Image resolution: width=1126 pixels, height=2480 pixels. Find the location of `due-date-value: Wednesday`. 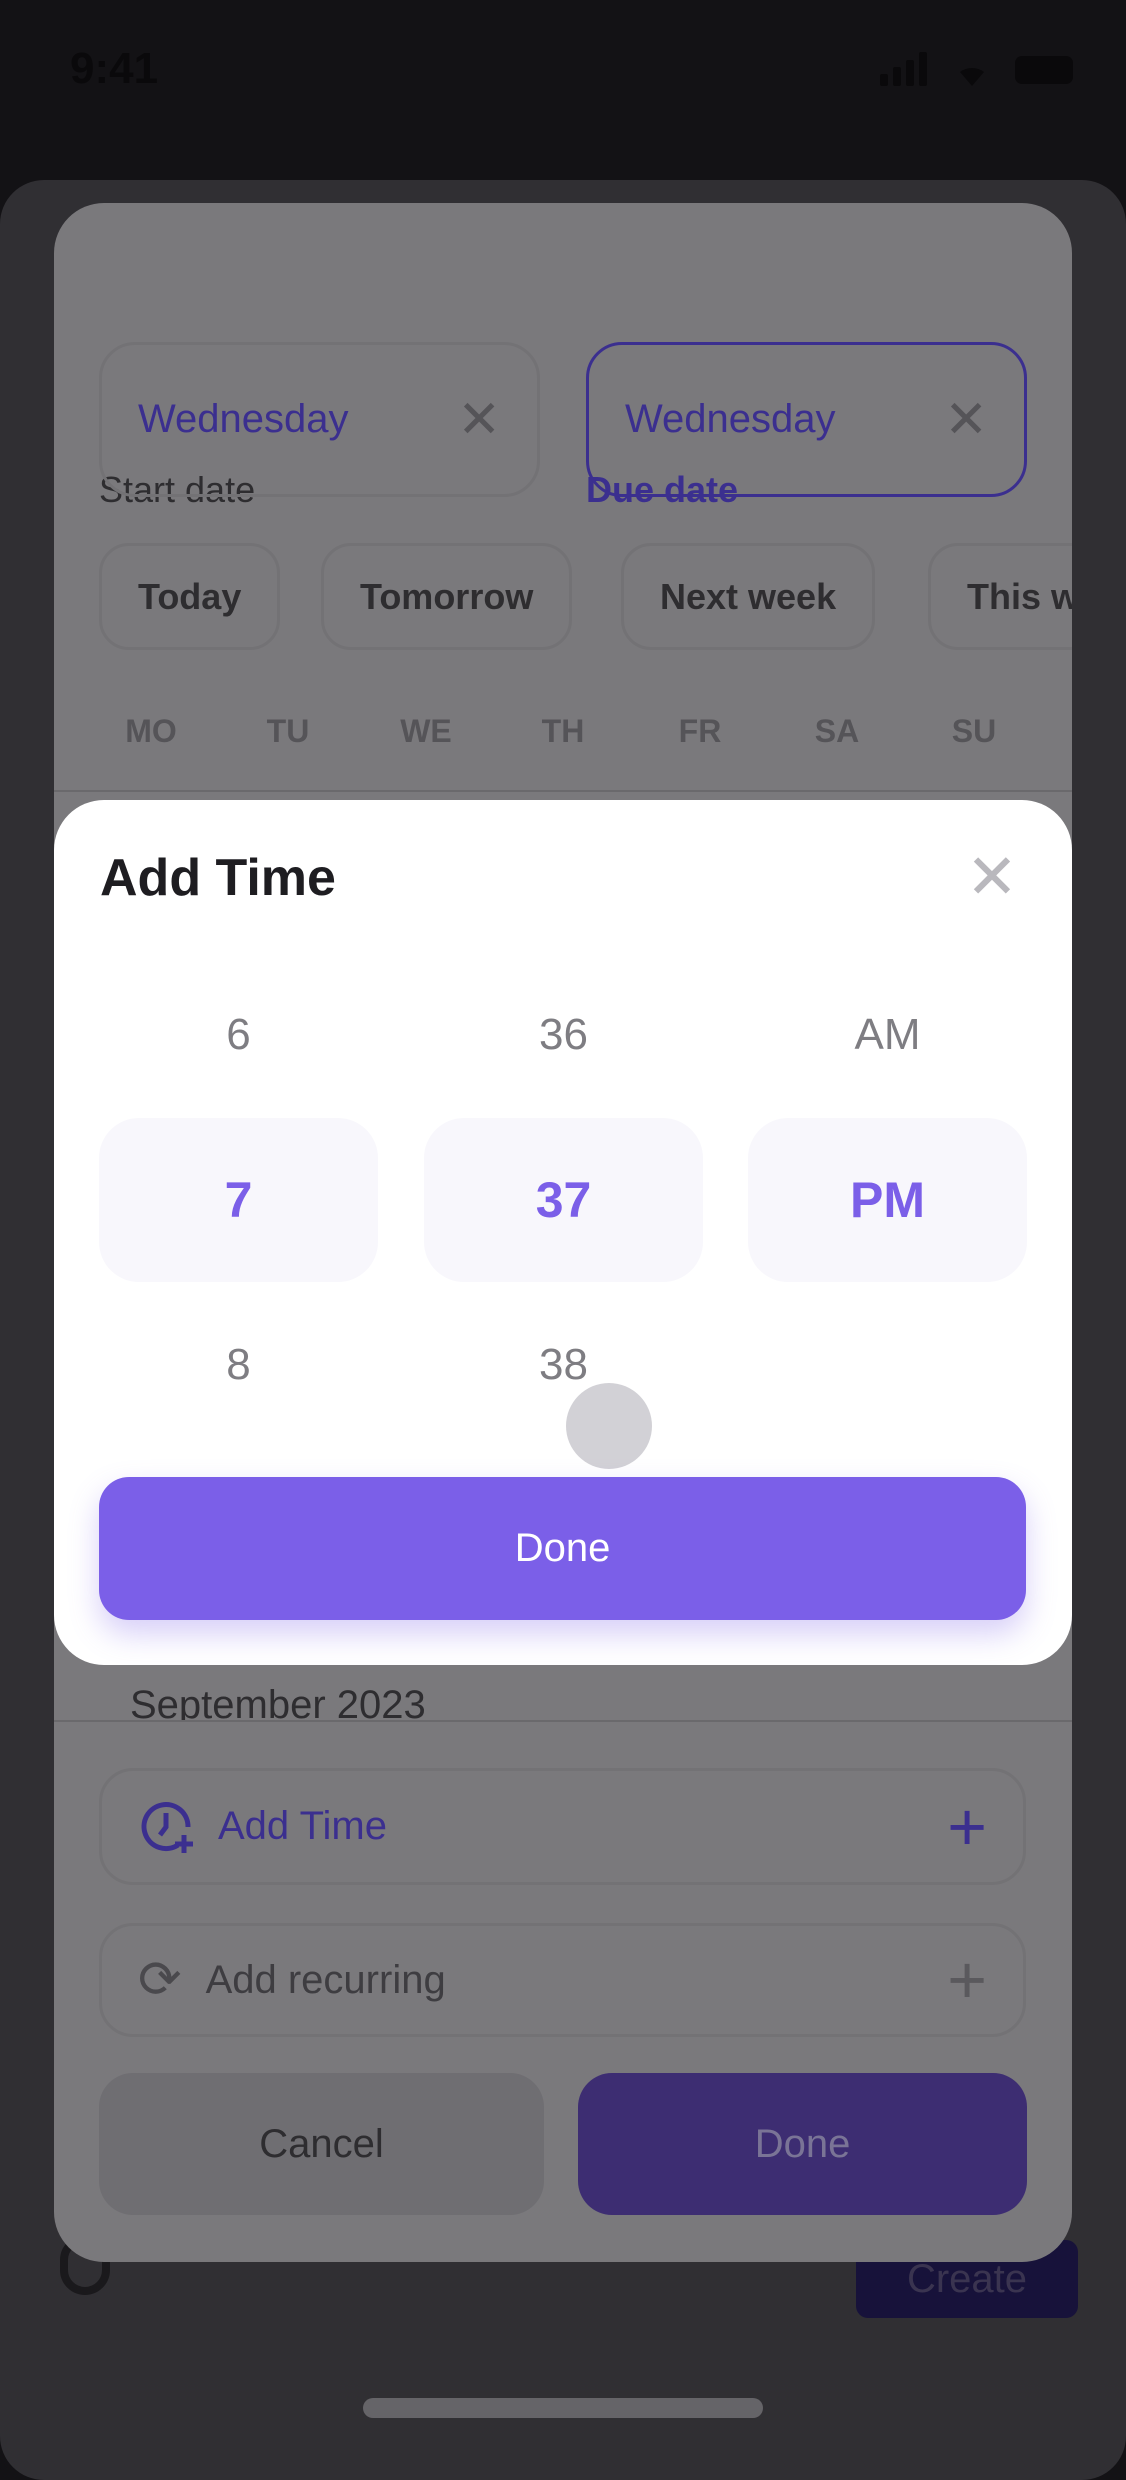

due-date-value: Wednesday is located at coordinates (730, 419).